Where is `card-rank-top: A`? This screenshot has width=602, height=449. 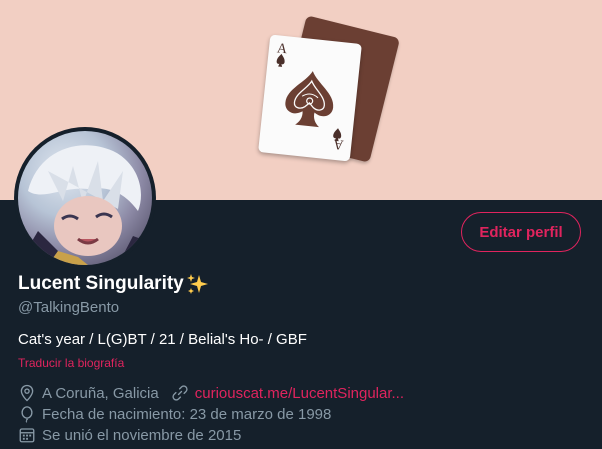
card-rank-top: A is located at coordinates (282, 49).